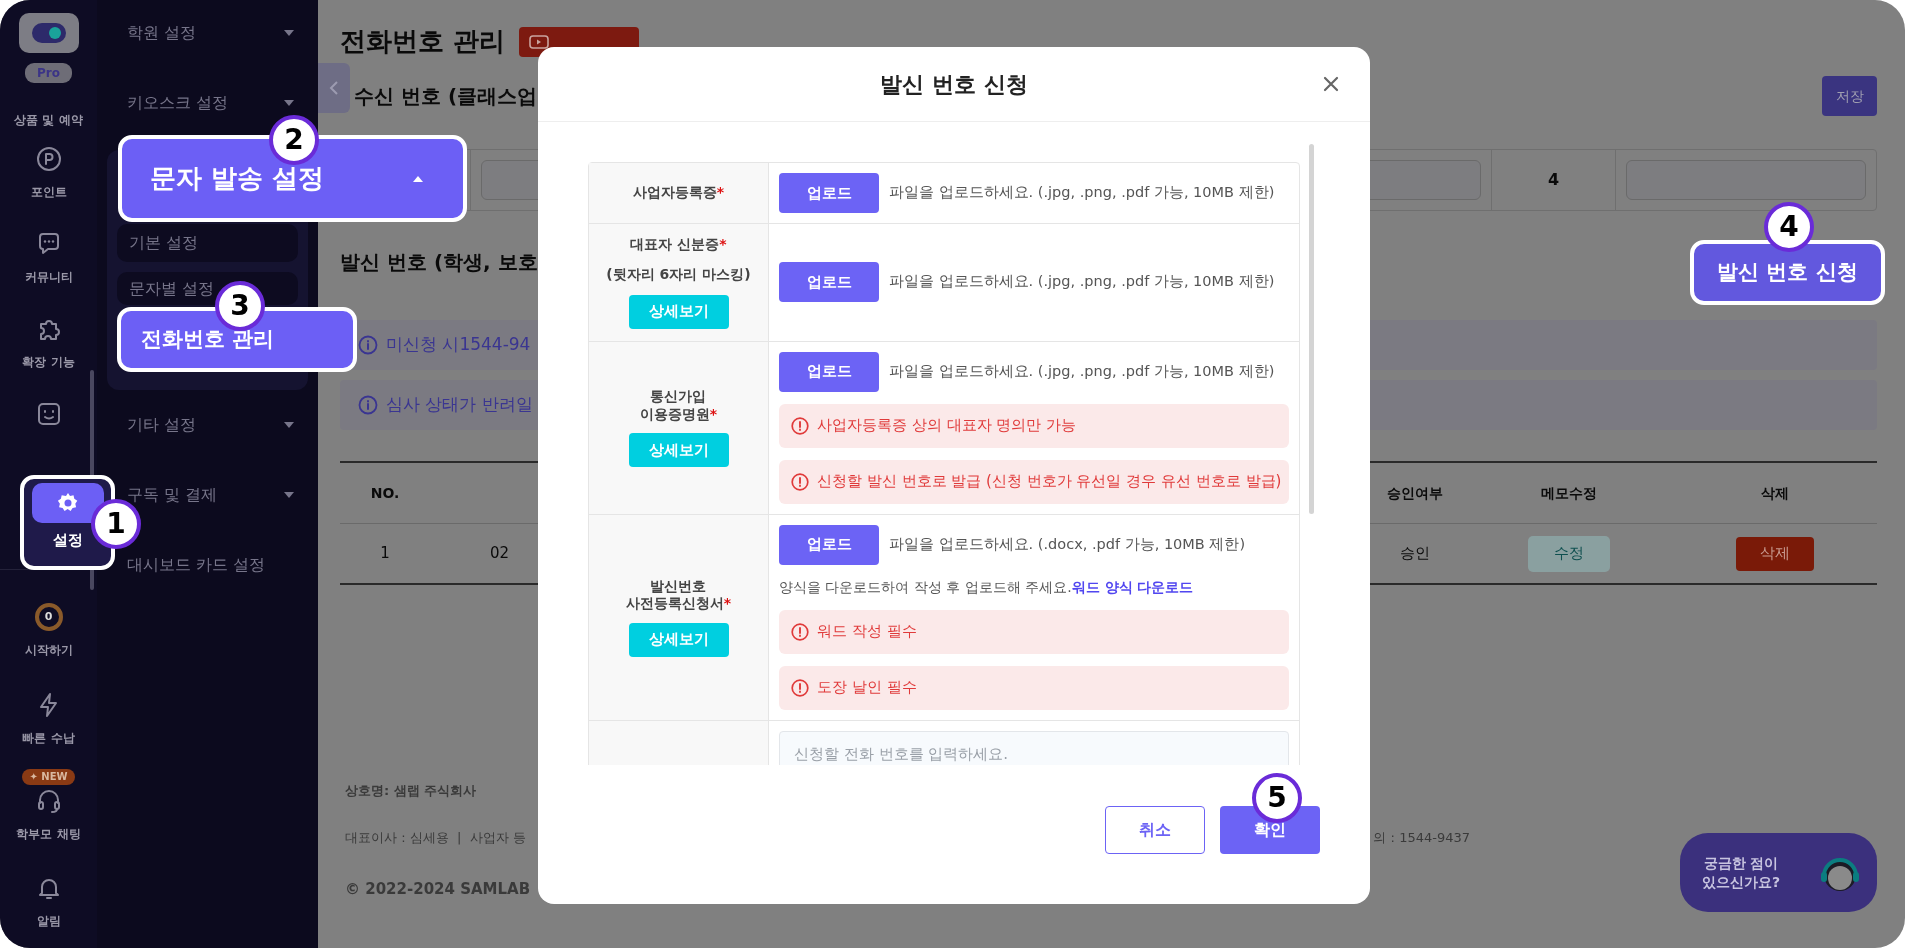 The width and height of the screenshot is (1905, 948). What do you see at coordinates (213, 33) in the screenshot?
I see `sidebar-menu-item: 학원 설정` at bounding box center [213, 33].